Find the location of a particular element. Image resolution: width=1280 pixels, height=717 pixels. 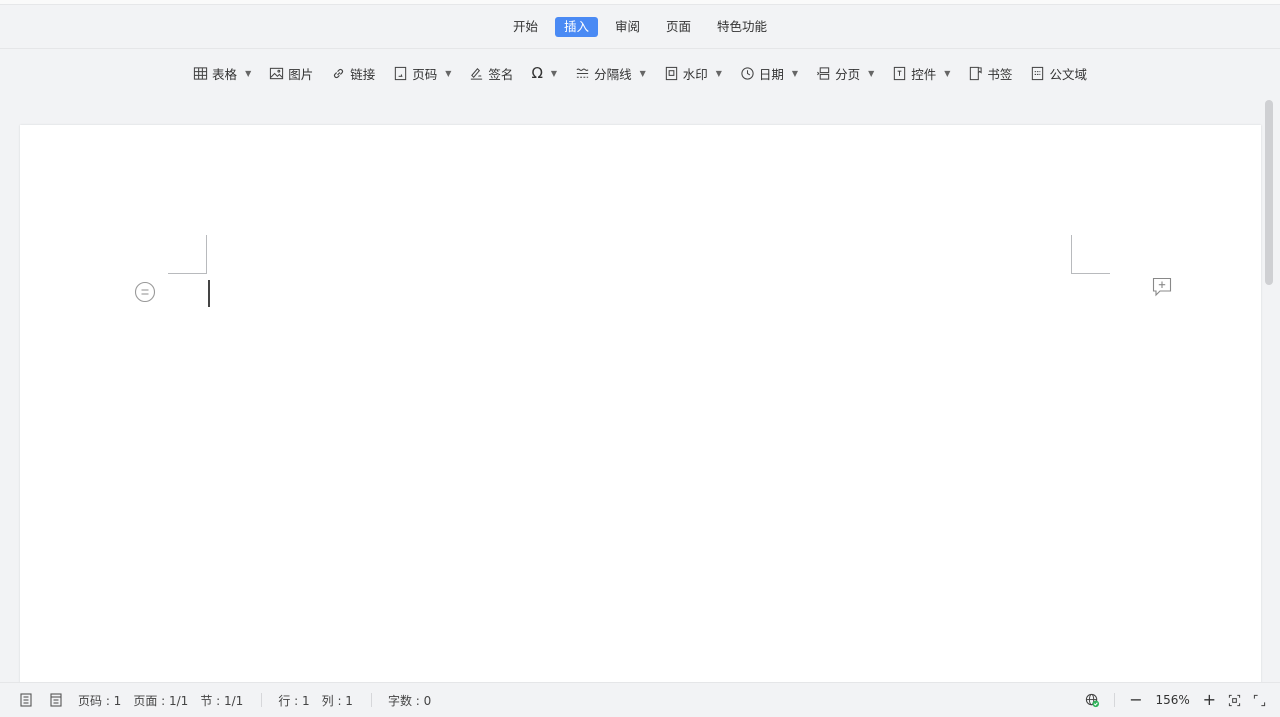

ribbon-tab-bar: 开始 插入 审阅 页面 特色功能 is located at coordinates (640, 27).